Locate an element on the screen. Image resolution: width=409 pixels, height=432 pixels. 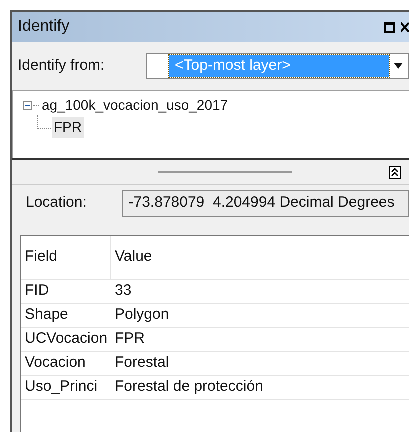
tree-item: ag_100k_vocacion_uso_2017 is located at coordinates (135, 105).